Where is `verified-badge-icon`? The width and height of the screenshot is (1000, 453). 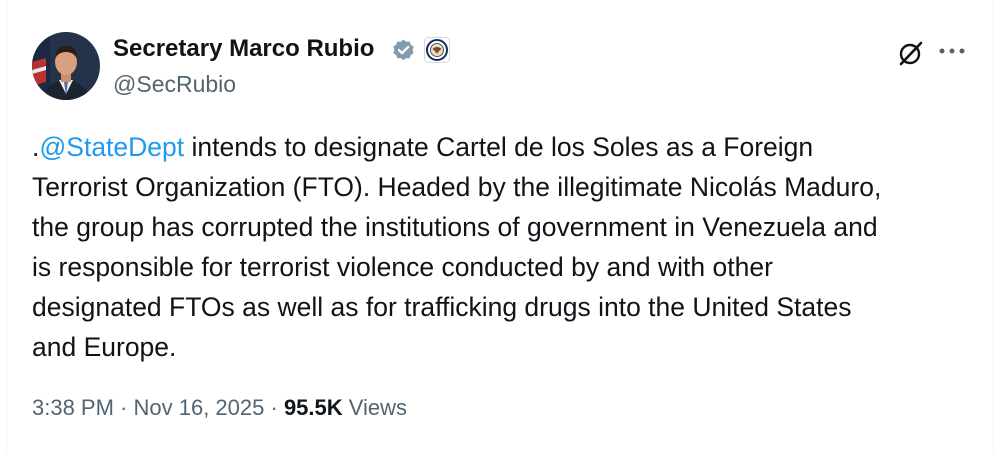
verified-badge-icon is located at coordinates (403, 50).